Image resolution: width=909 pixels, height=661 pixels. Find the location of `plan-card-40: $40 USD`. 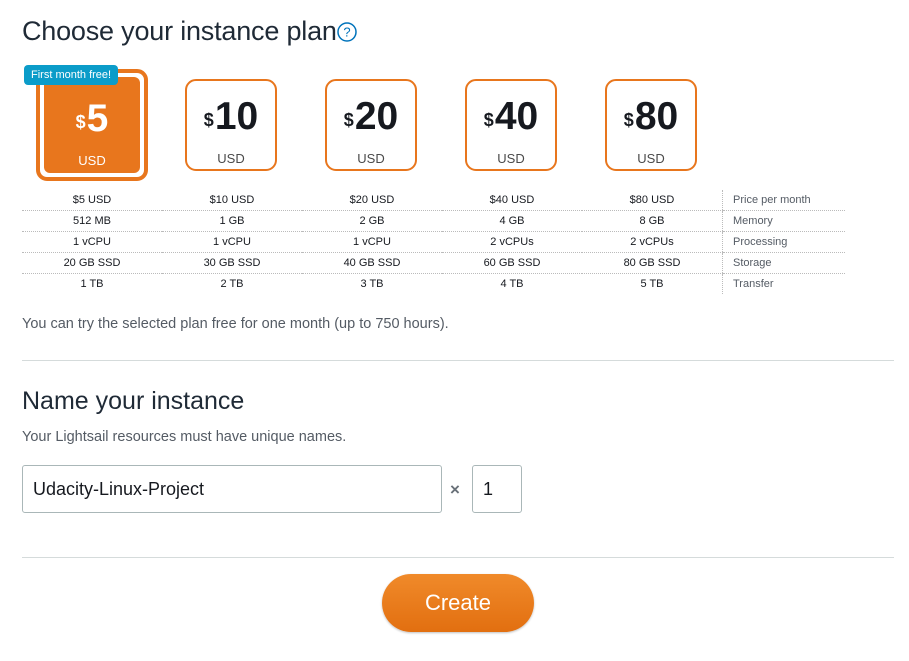

plan-card-40: $40 USD is located at coordinates (511, 125).